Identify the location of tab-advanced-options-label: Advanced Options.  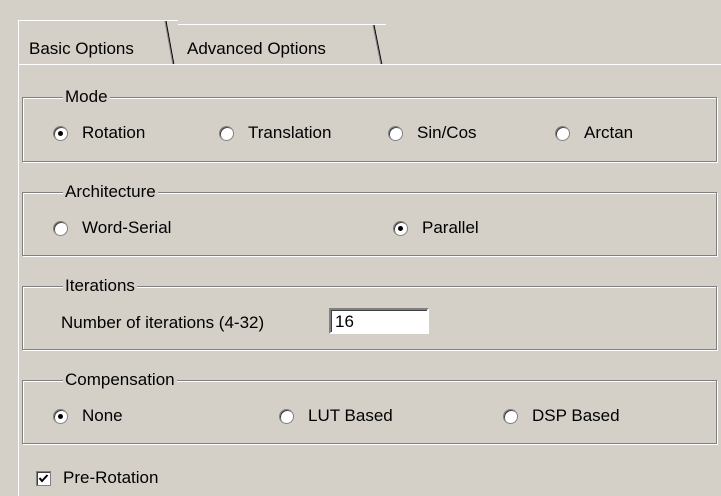
(256, 48).